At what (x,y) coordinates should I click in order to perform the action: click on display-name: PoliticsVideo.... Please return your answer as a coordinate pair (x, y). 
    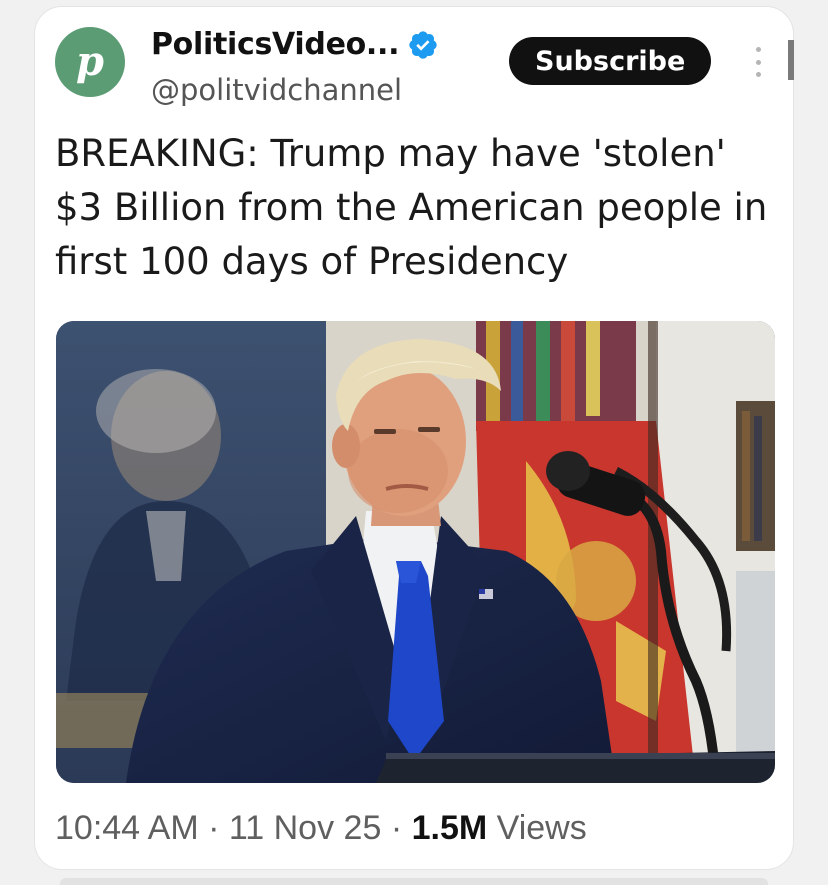
    Looking at the image, I should click on (275, 44).